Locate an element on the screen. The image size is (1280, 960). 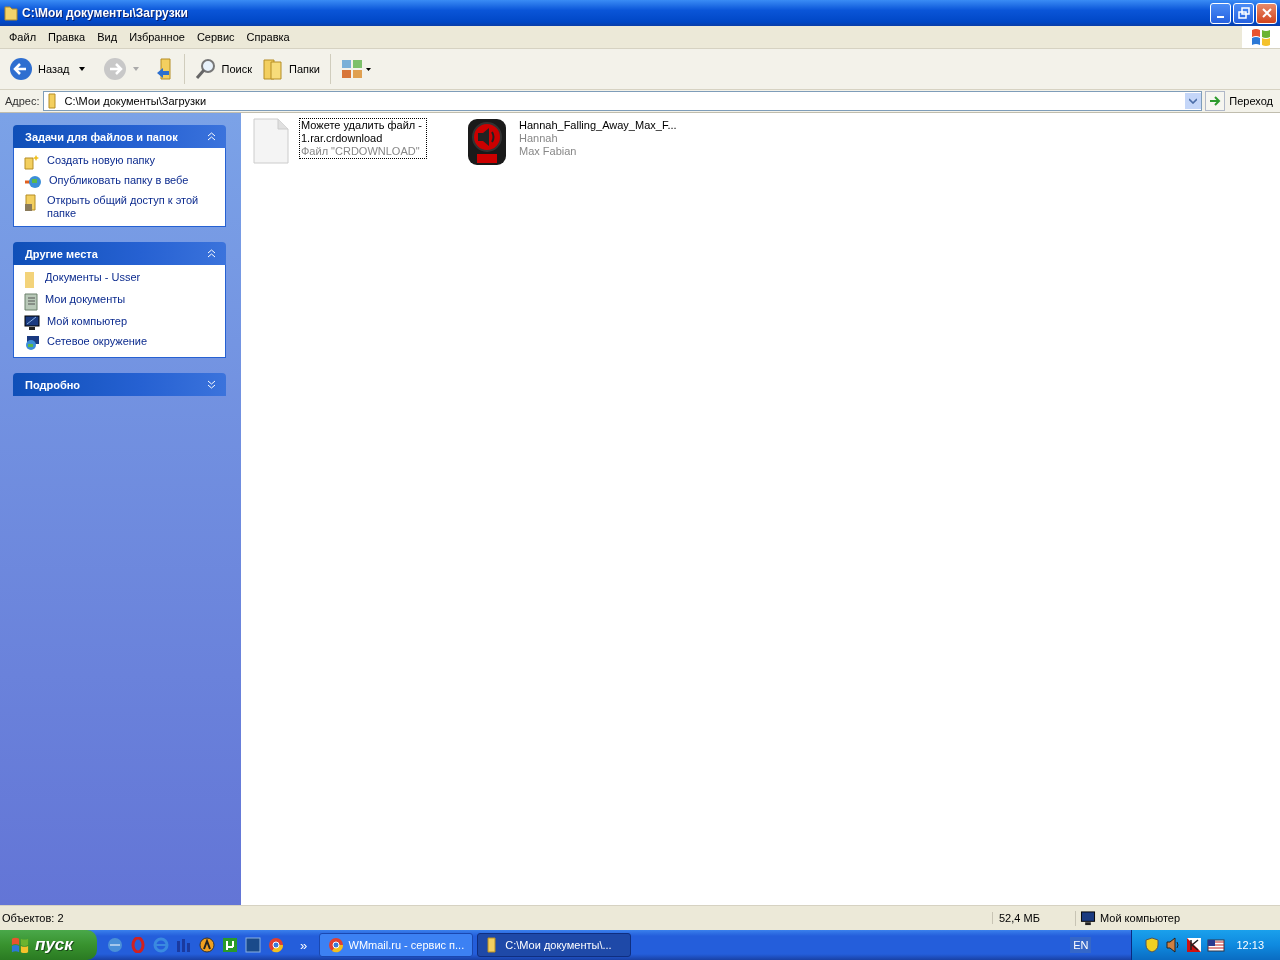
search-icon is located at coordinates (205, 69).